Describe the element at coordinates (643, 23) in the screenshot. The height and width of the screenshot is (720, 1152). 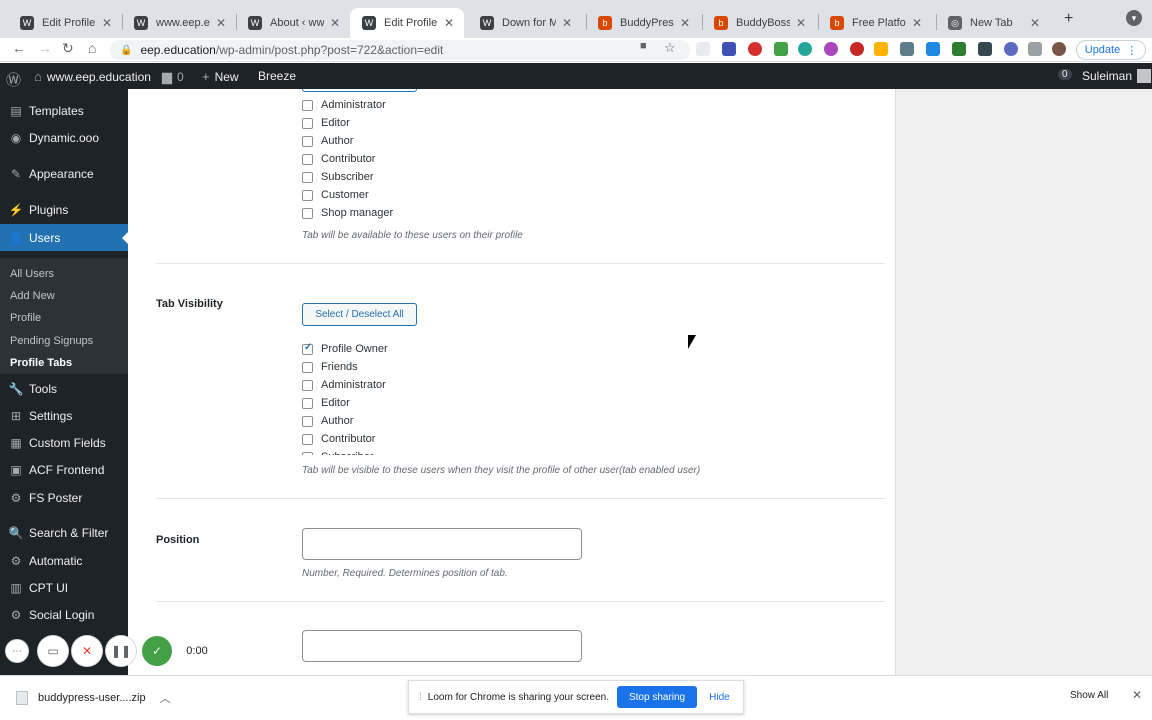
I see `browser-tab: b BuddyPress U ✕` at that location.